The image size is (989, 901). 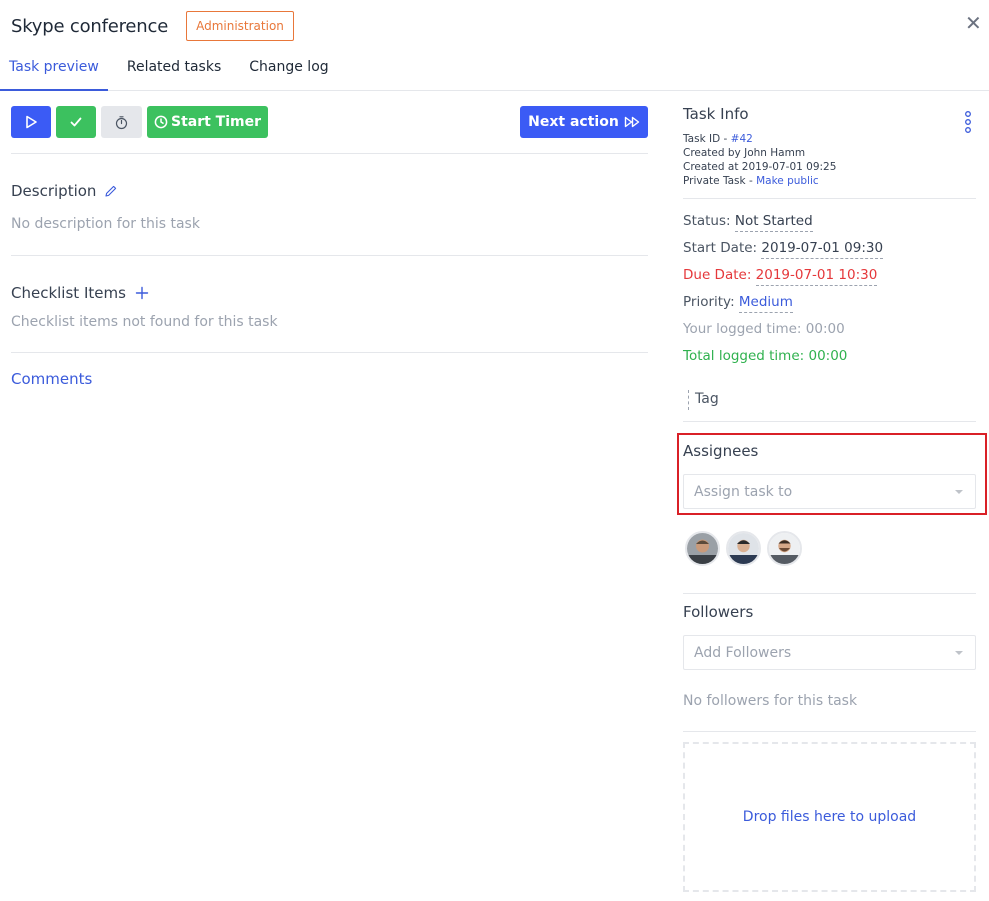 I want to click on play-icon, so click(x=31, y=122).